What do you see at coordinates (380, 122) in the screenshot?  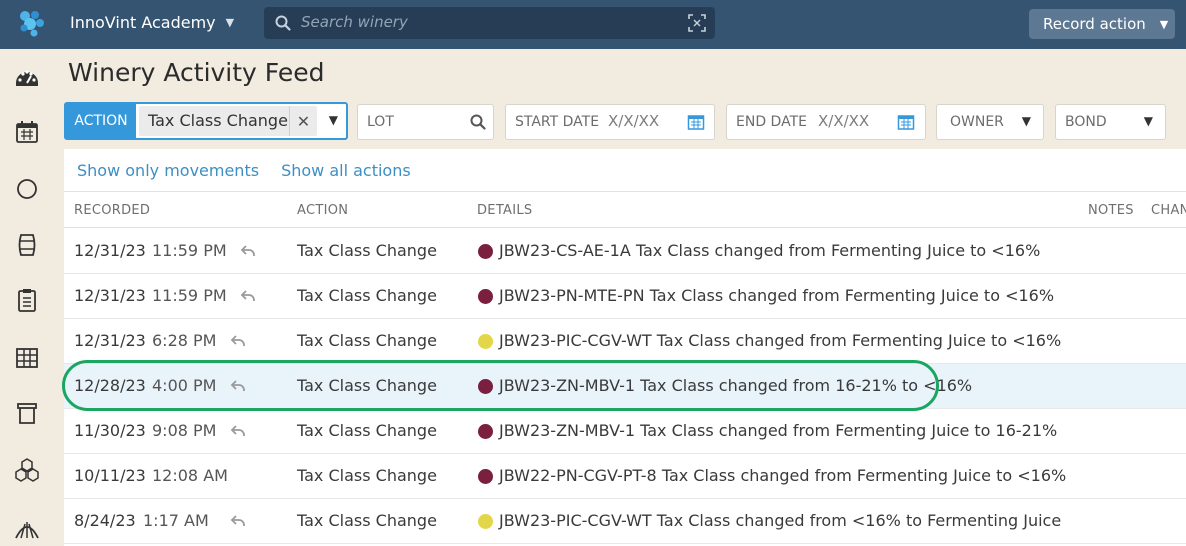 I see `lot-filter-label: LOT` at bounding box center [380, 122].